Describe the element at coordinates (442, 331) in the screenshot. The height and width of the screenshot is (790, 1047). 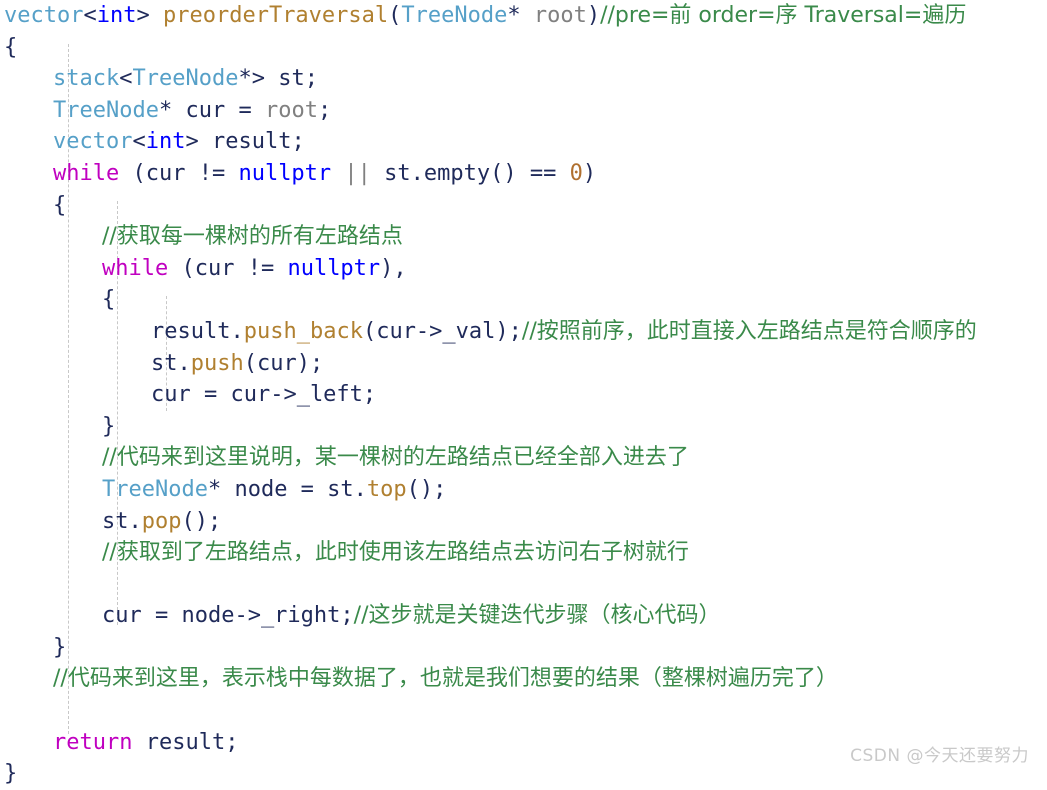
I see `code-token: (cur->_val);` at that location.